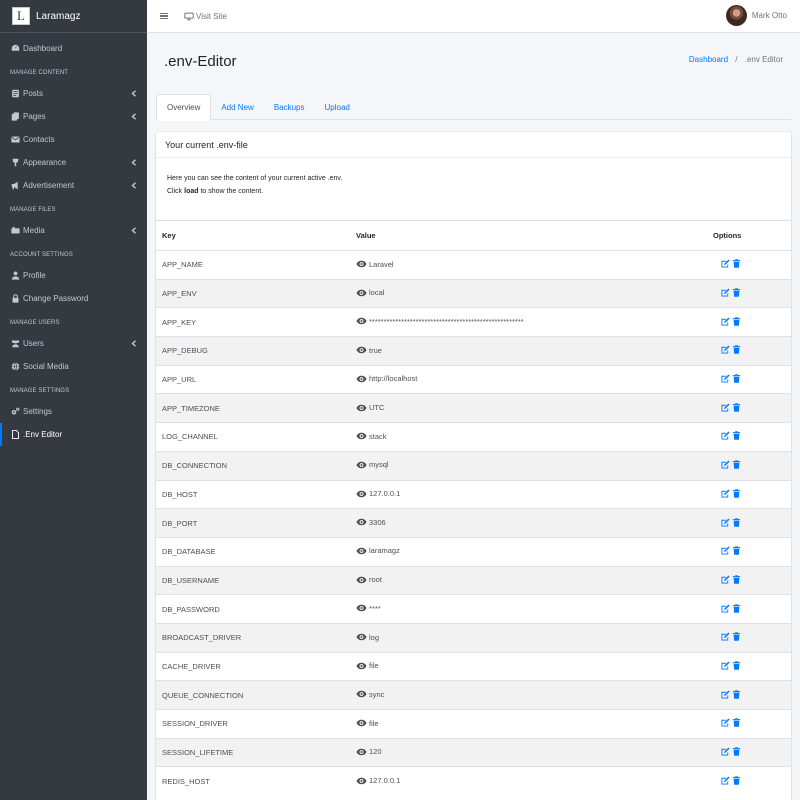  Describe the element at coordinates (534, 695) in the screenshot. I see `env-value-cell: sync` at that location.